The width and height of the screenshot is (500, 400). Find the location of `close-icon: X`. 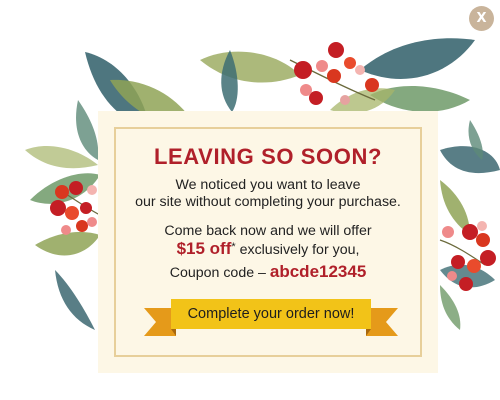

close-icon: X is located at coordinates (481, 18).